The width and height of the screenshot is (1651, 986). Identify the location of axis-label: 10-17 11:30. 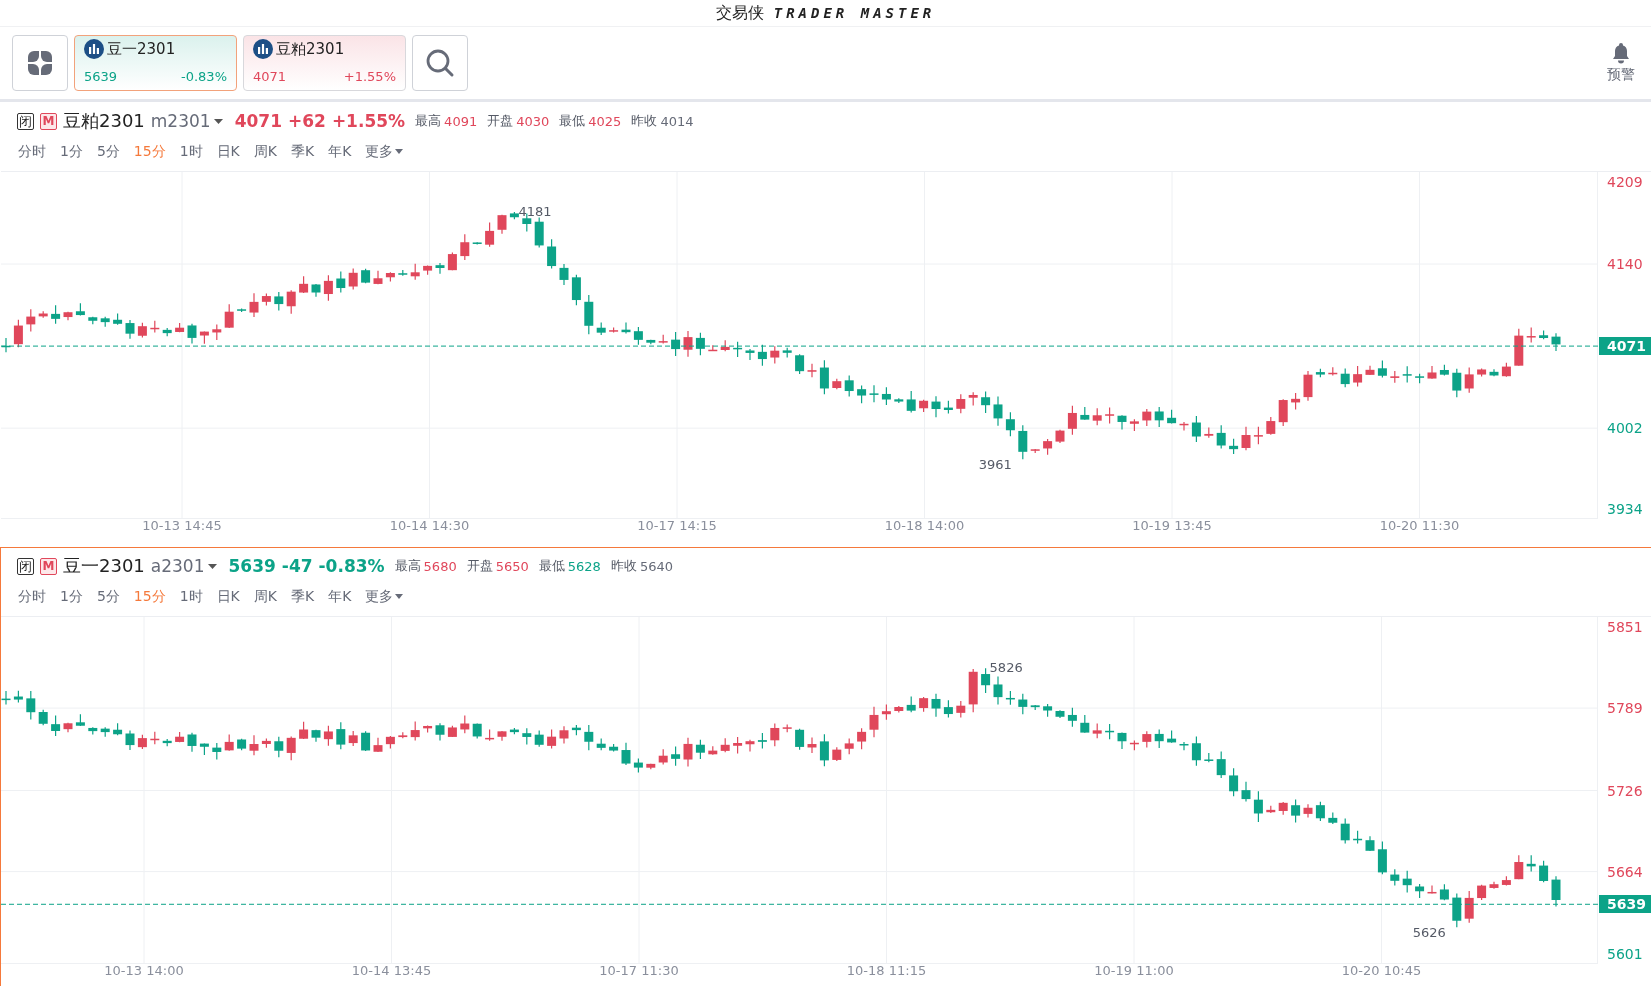
(639, 970).